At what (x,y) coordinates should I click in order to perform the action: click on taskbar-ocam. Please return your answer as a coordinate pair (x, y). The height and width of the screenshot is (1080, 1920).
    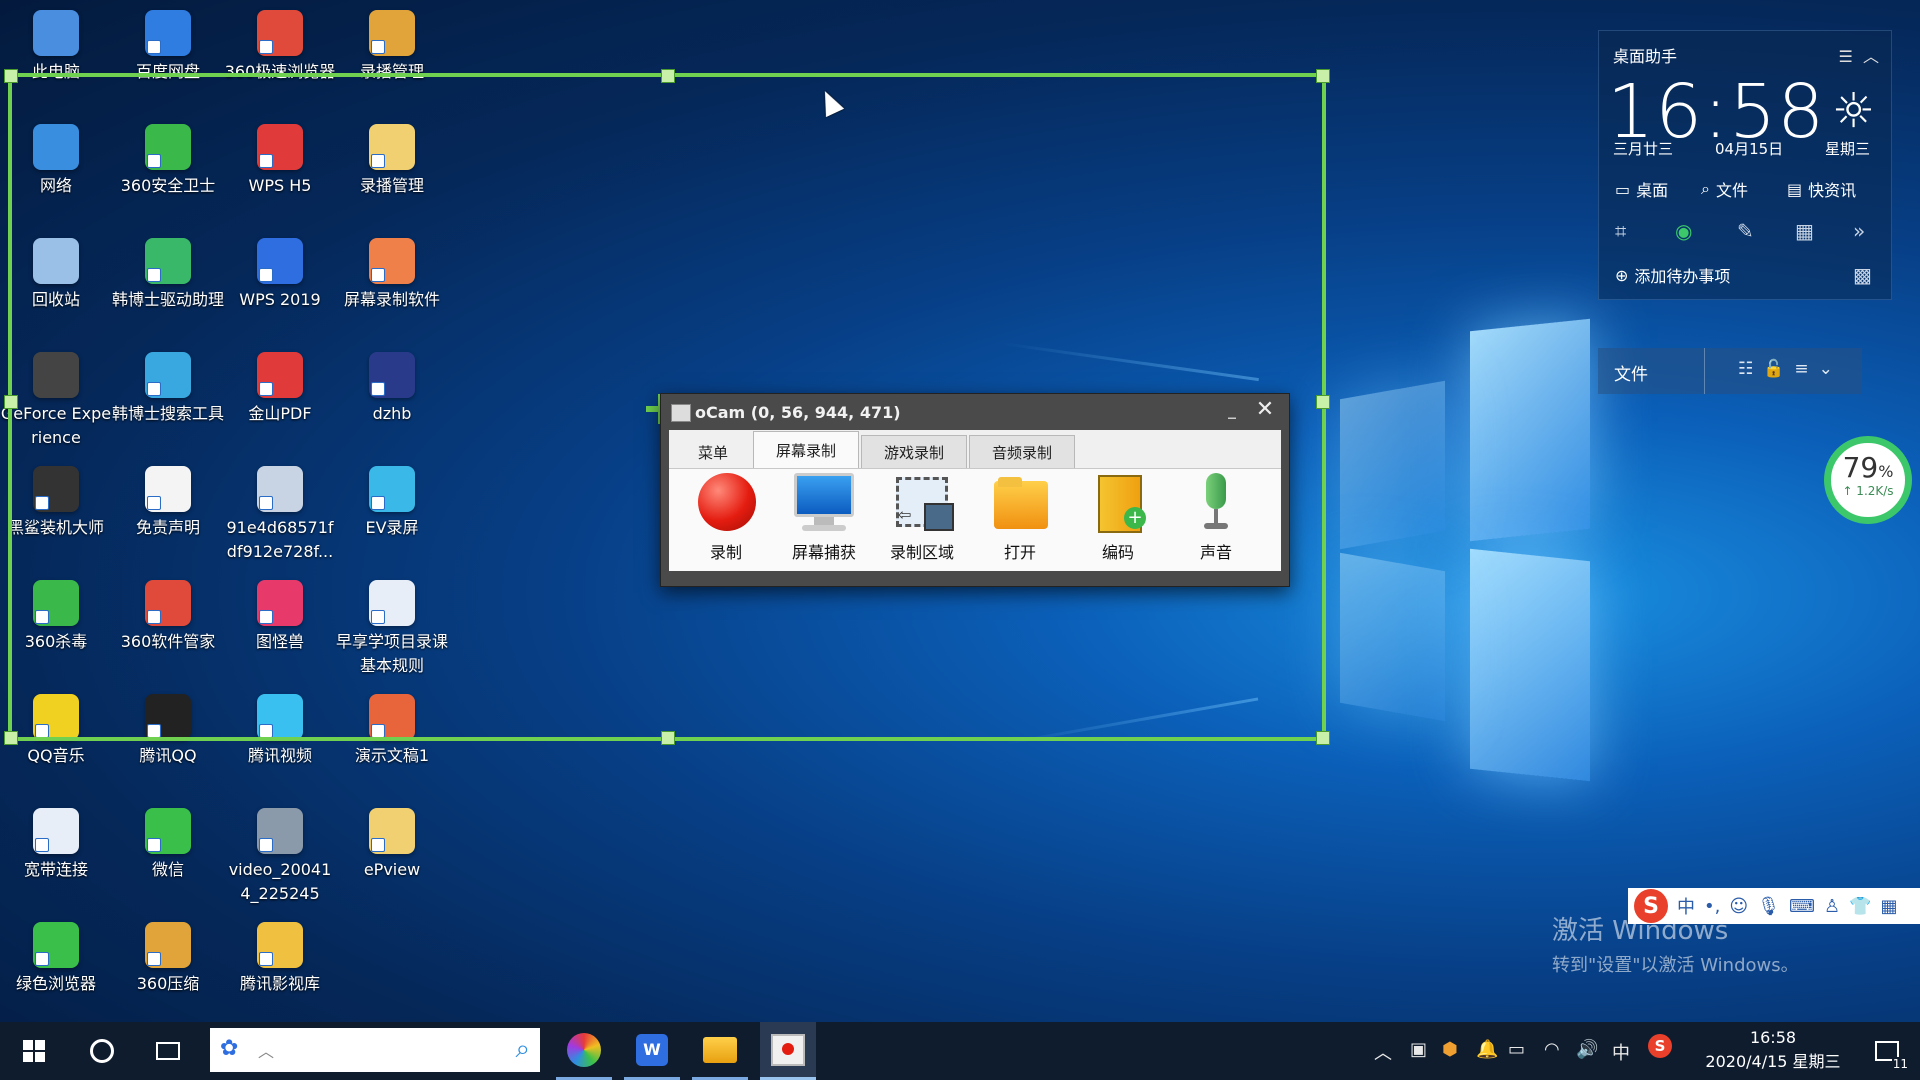
    Looking at the image, I should click on (788, 1051).